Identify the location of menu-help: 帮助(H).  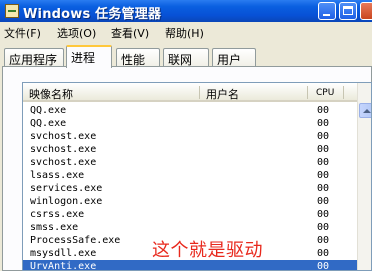
(184, 33).